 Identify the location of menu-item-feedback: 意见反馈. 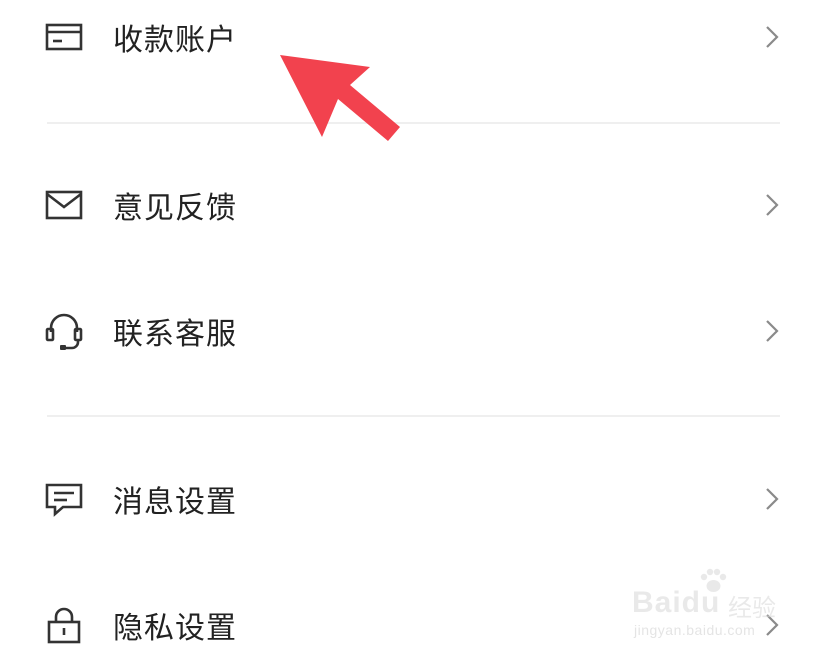
(414, 205).